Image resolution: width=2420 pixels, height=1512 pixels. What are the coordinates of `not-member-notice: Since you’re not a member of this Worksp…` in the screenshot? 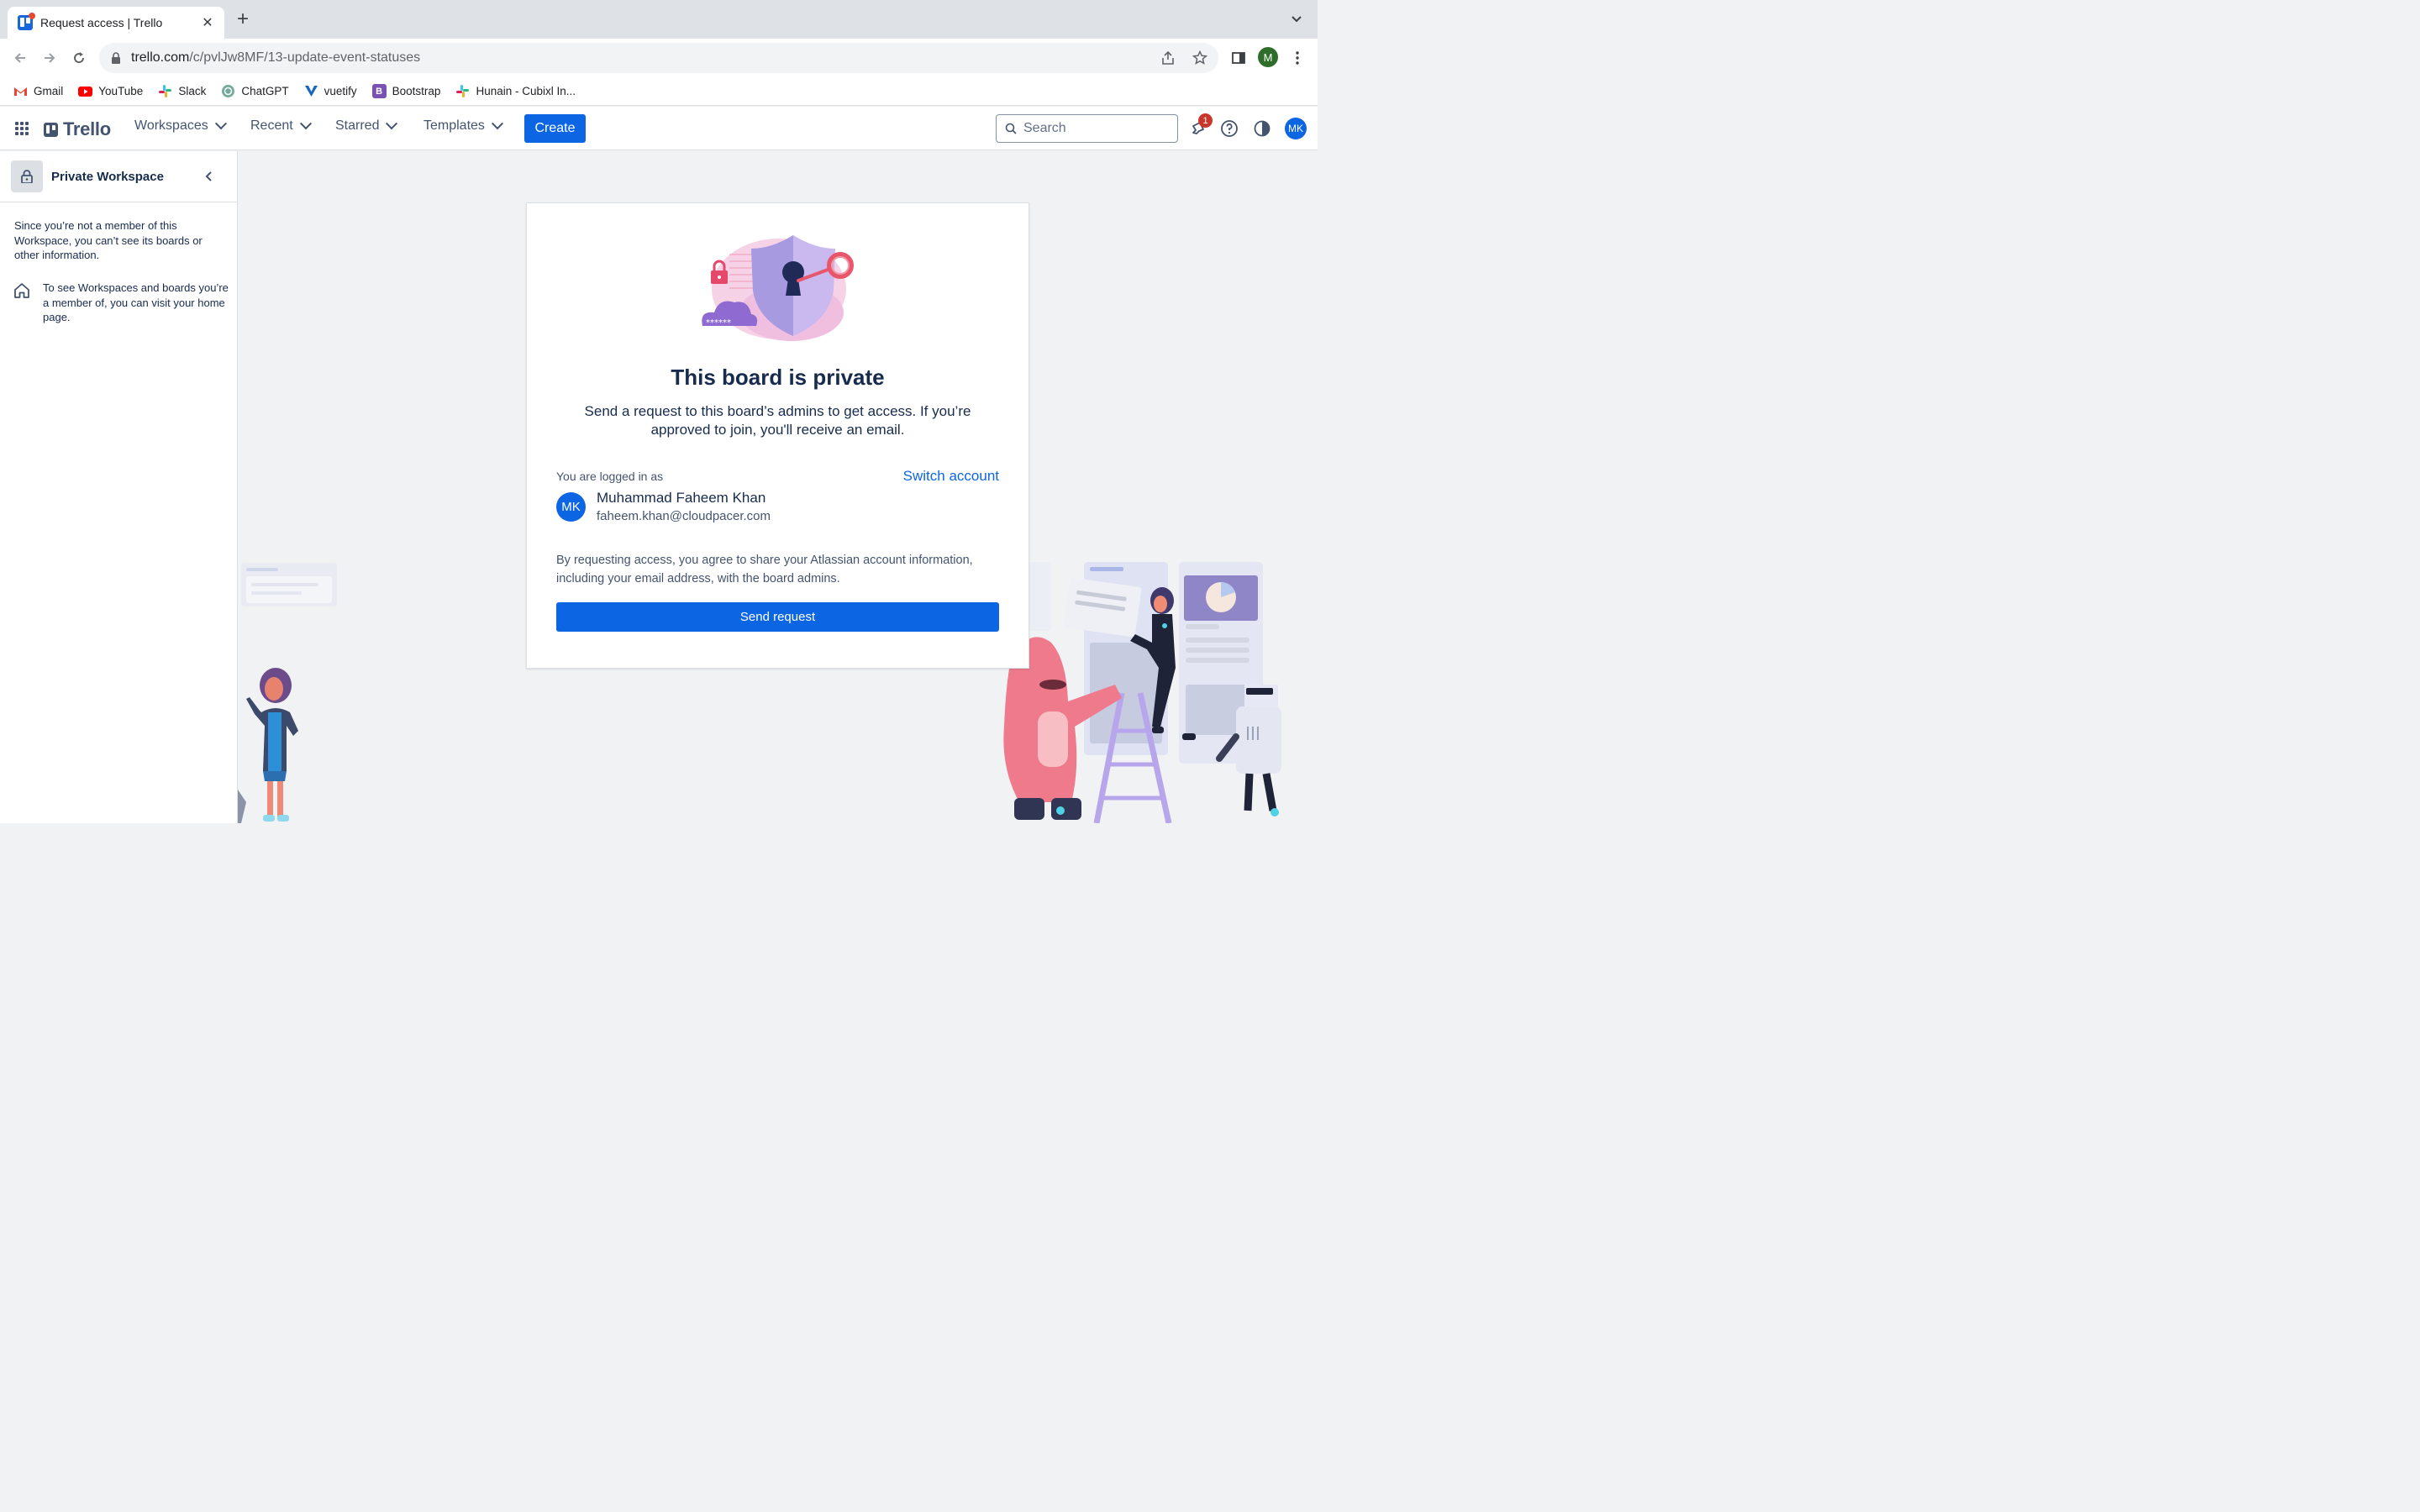 It's located at (109, 240).